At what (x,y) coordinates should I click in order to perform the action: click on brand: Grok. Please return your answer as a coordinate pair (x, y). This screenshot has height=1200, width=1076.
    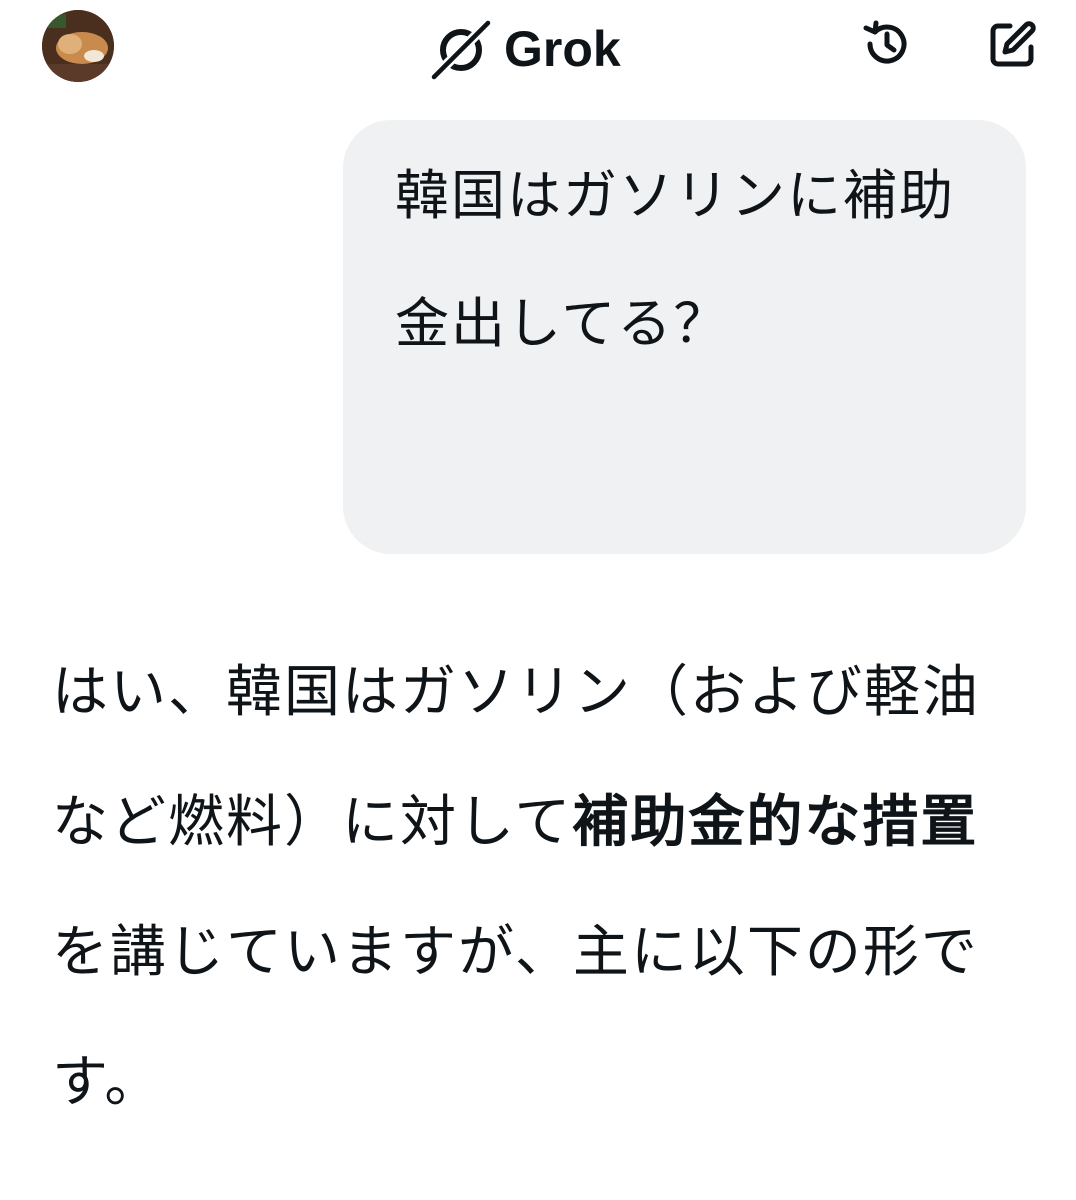
    Looking at the image, I should click on (525, 49).